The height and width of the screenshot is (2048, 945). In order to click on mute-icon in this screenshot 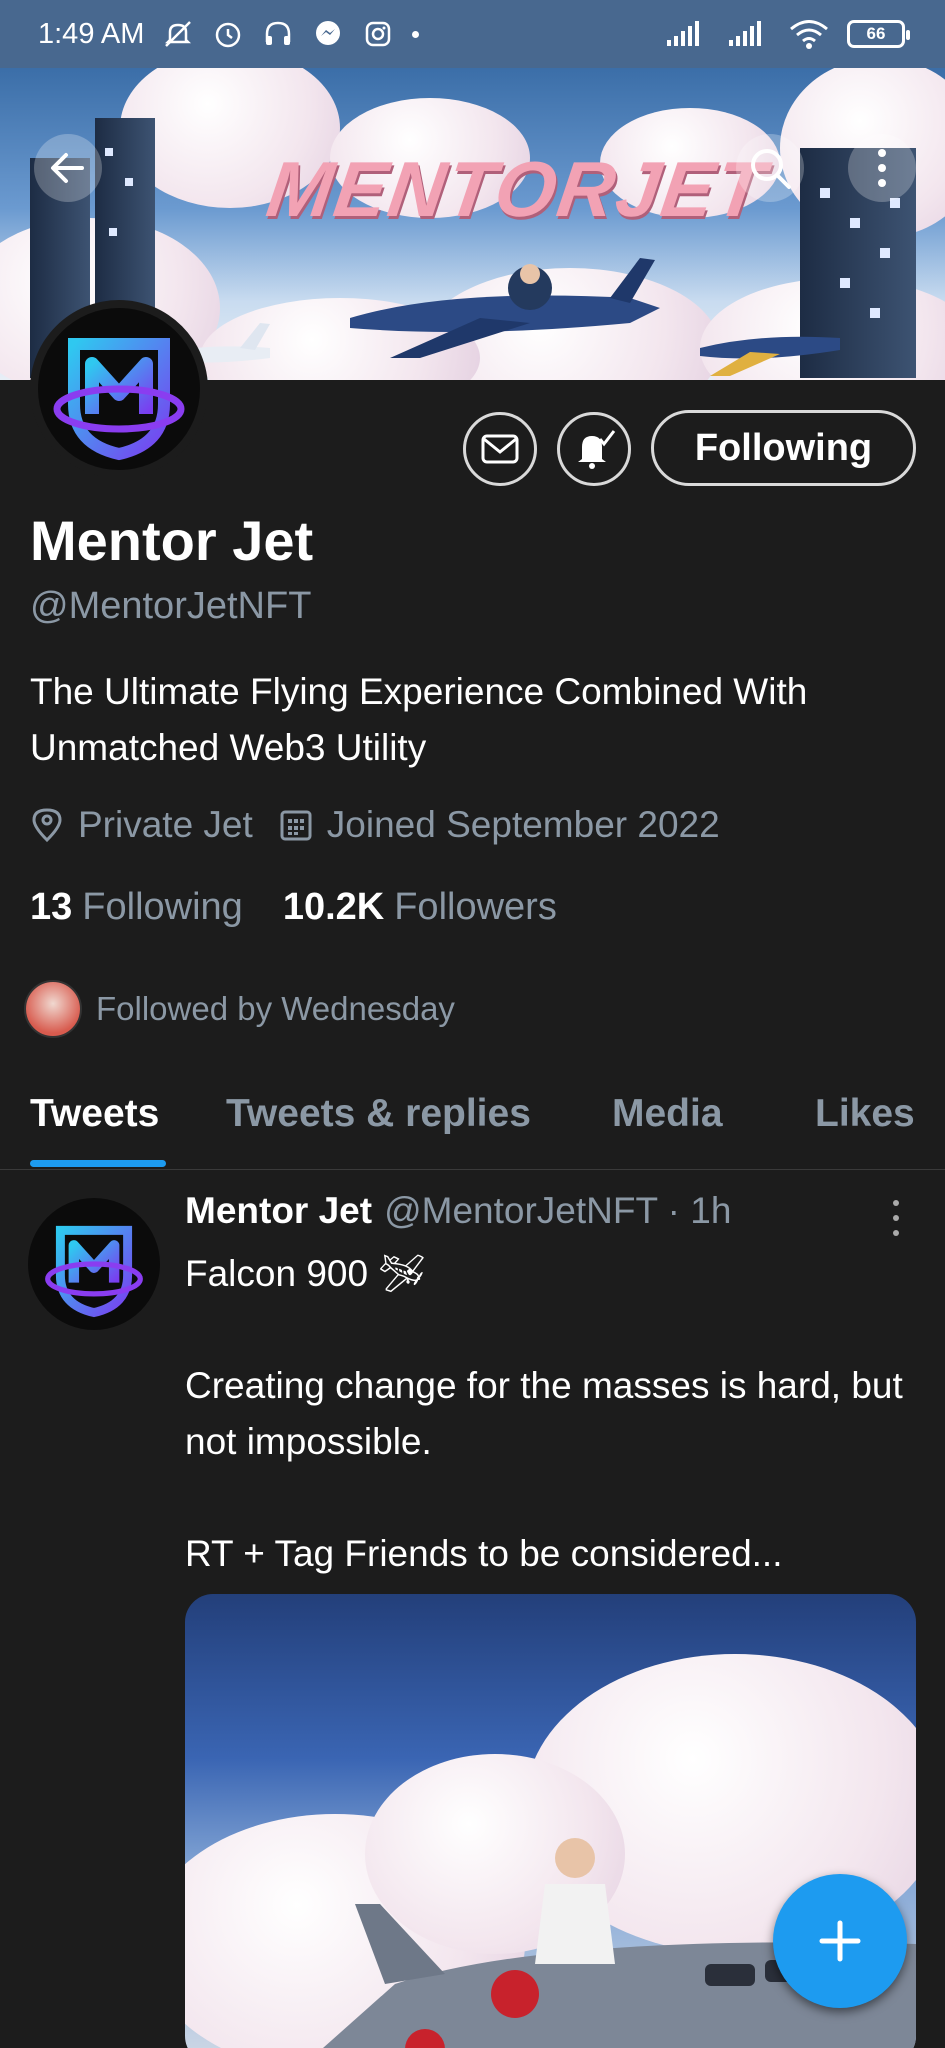, I will do `click(178, 34)`.